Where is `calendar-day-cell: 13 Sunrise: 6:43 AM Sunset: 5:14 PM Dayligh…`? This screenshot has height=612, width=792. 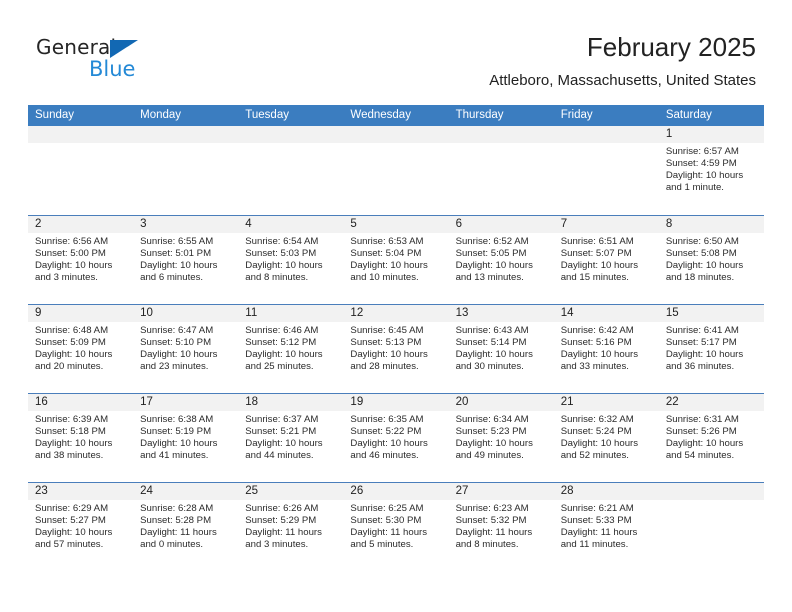 calendar-day-cell: 13 Sunrise: 6:43 AM Sunset: 5:14 PM Dayligh… is located at coordinates (501, 349).